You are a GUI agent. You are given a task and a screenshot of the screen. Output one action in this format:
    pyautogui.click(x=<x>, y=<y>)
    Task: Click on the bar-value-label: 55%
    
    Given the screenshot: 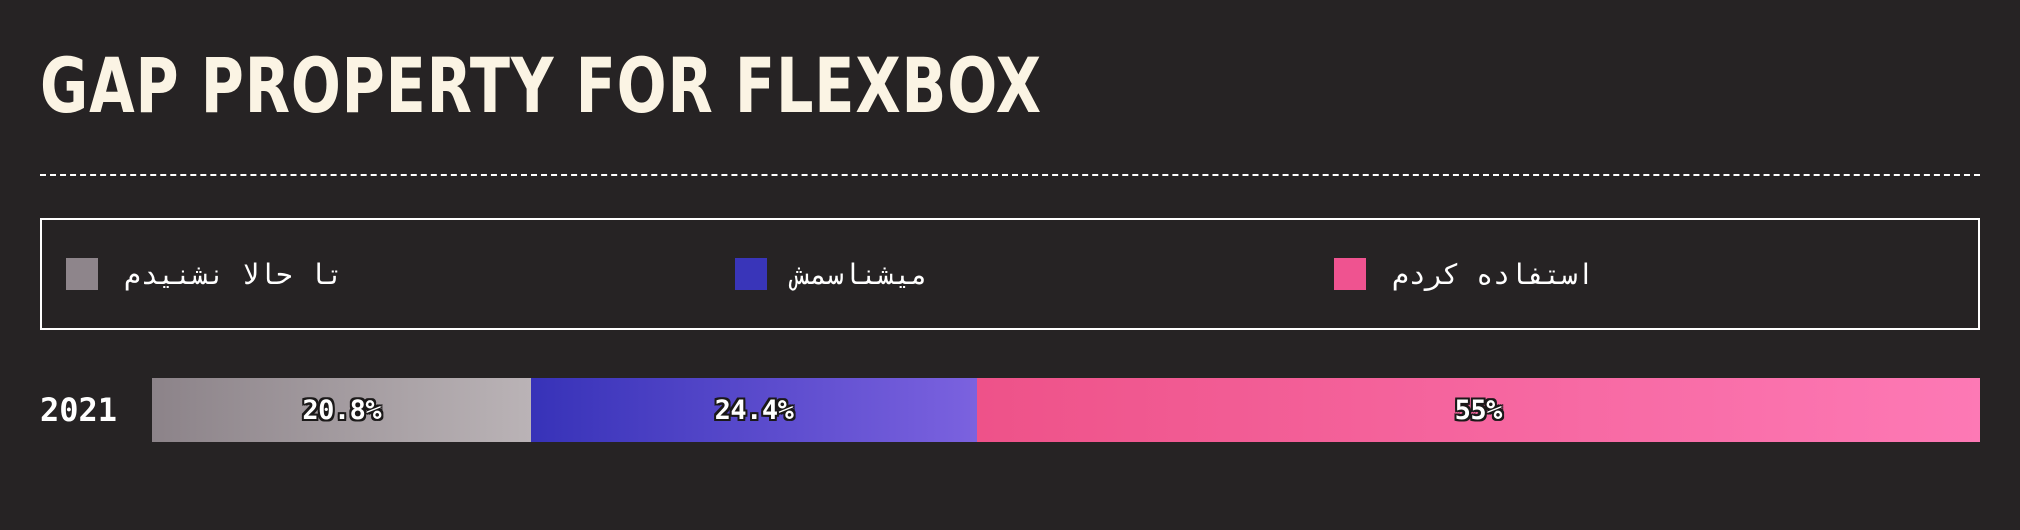 What is the action you would take?
    pyautogui.click(x=1478, y=410)
    